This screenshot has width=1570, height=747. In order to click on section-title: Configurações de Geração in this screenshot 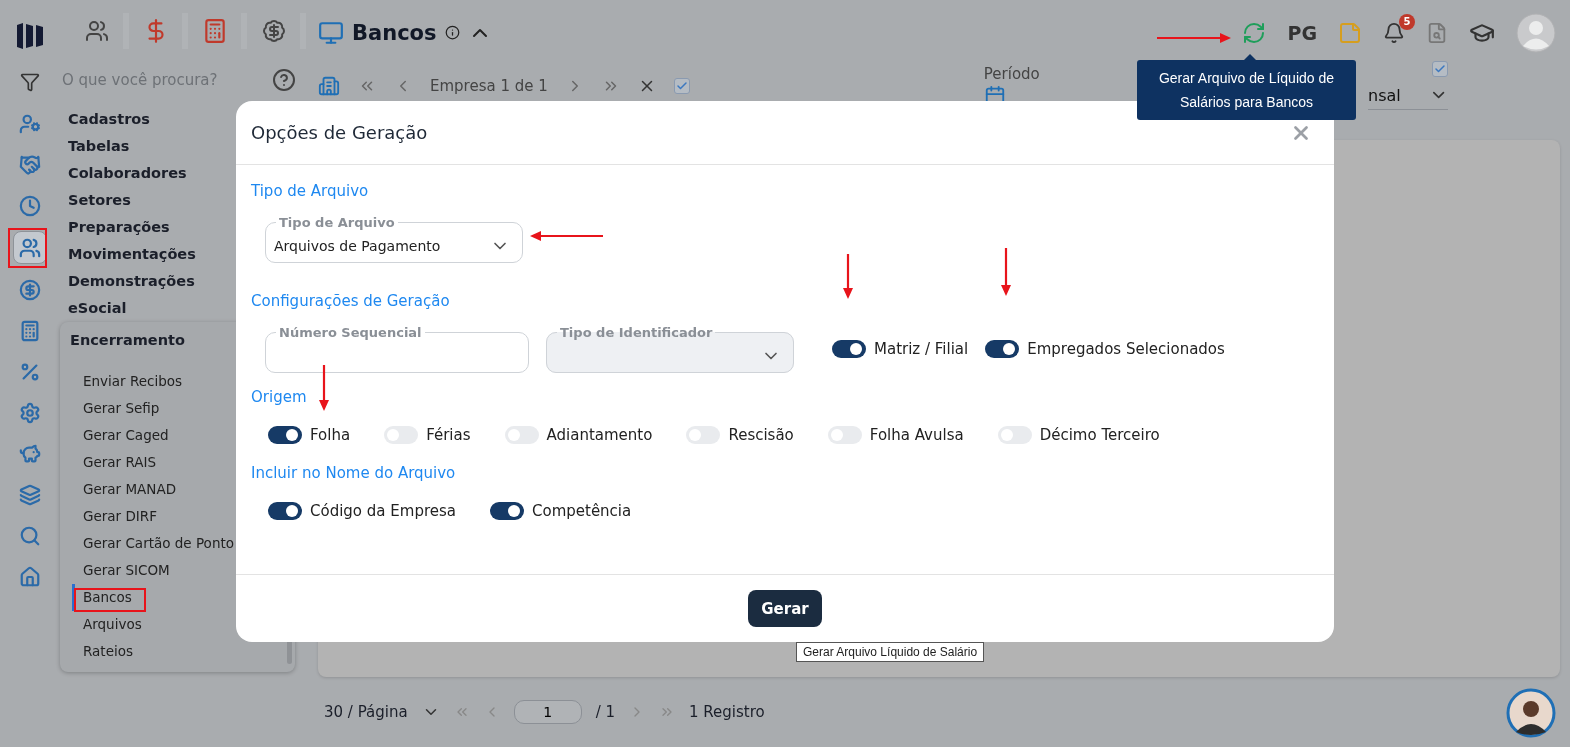, I will do `click(351, 301)`.